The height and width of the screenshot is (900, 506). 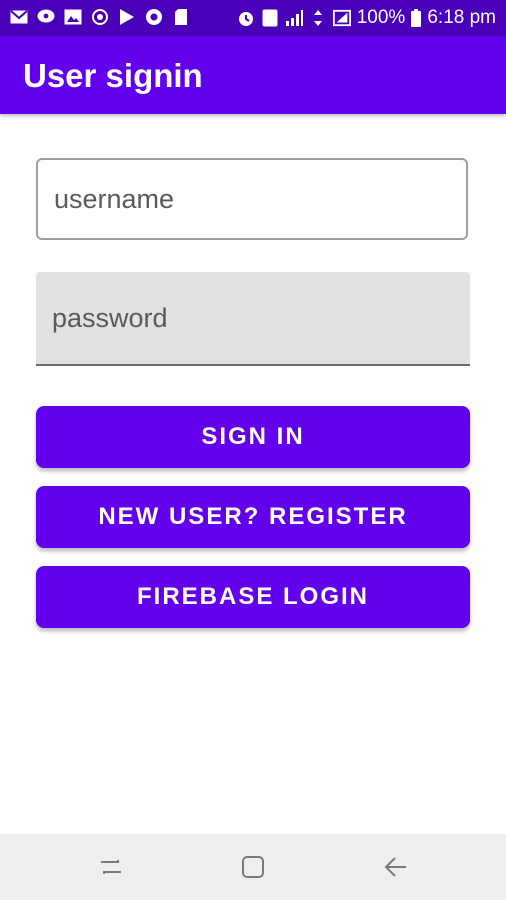 I want to click on mail-icon, so click(x=19, y=17).